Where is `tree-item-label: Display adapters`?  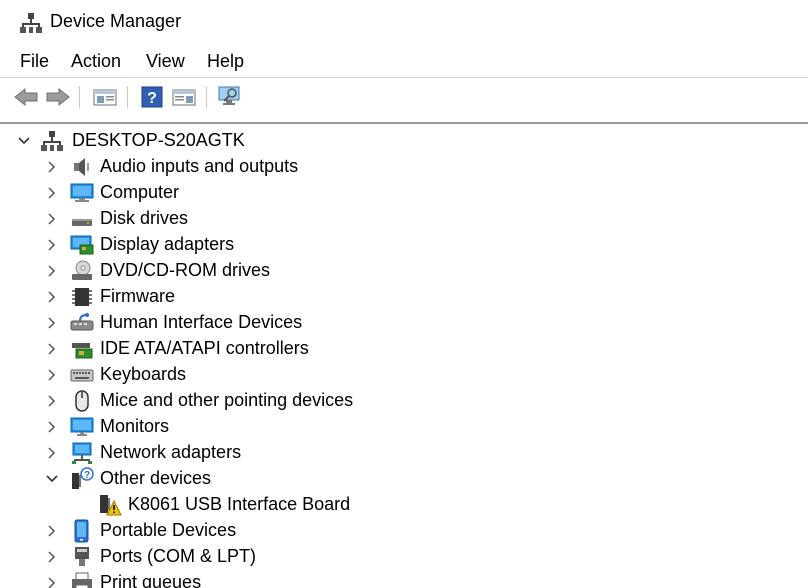
tree-item-label: Display adapters is located at coordinates (167, 244).